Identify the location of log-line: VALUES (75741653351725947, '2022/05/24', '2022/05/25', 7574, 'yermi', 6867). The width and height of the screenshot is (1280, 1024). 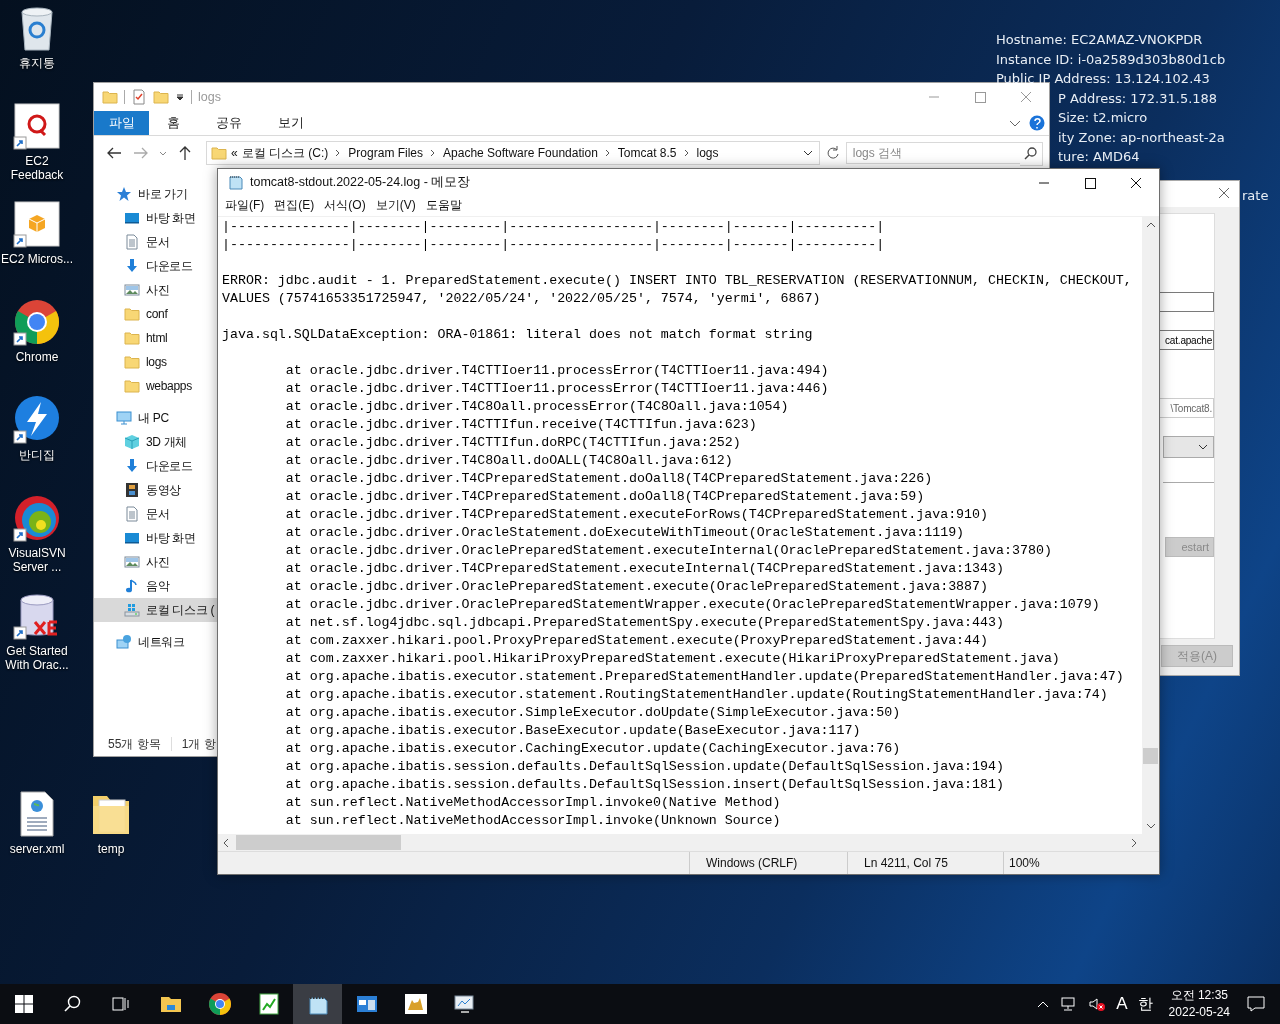
(522, 299).